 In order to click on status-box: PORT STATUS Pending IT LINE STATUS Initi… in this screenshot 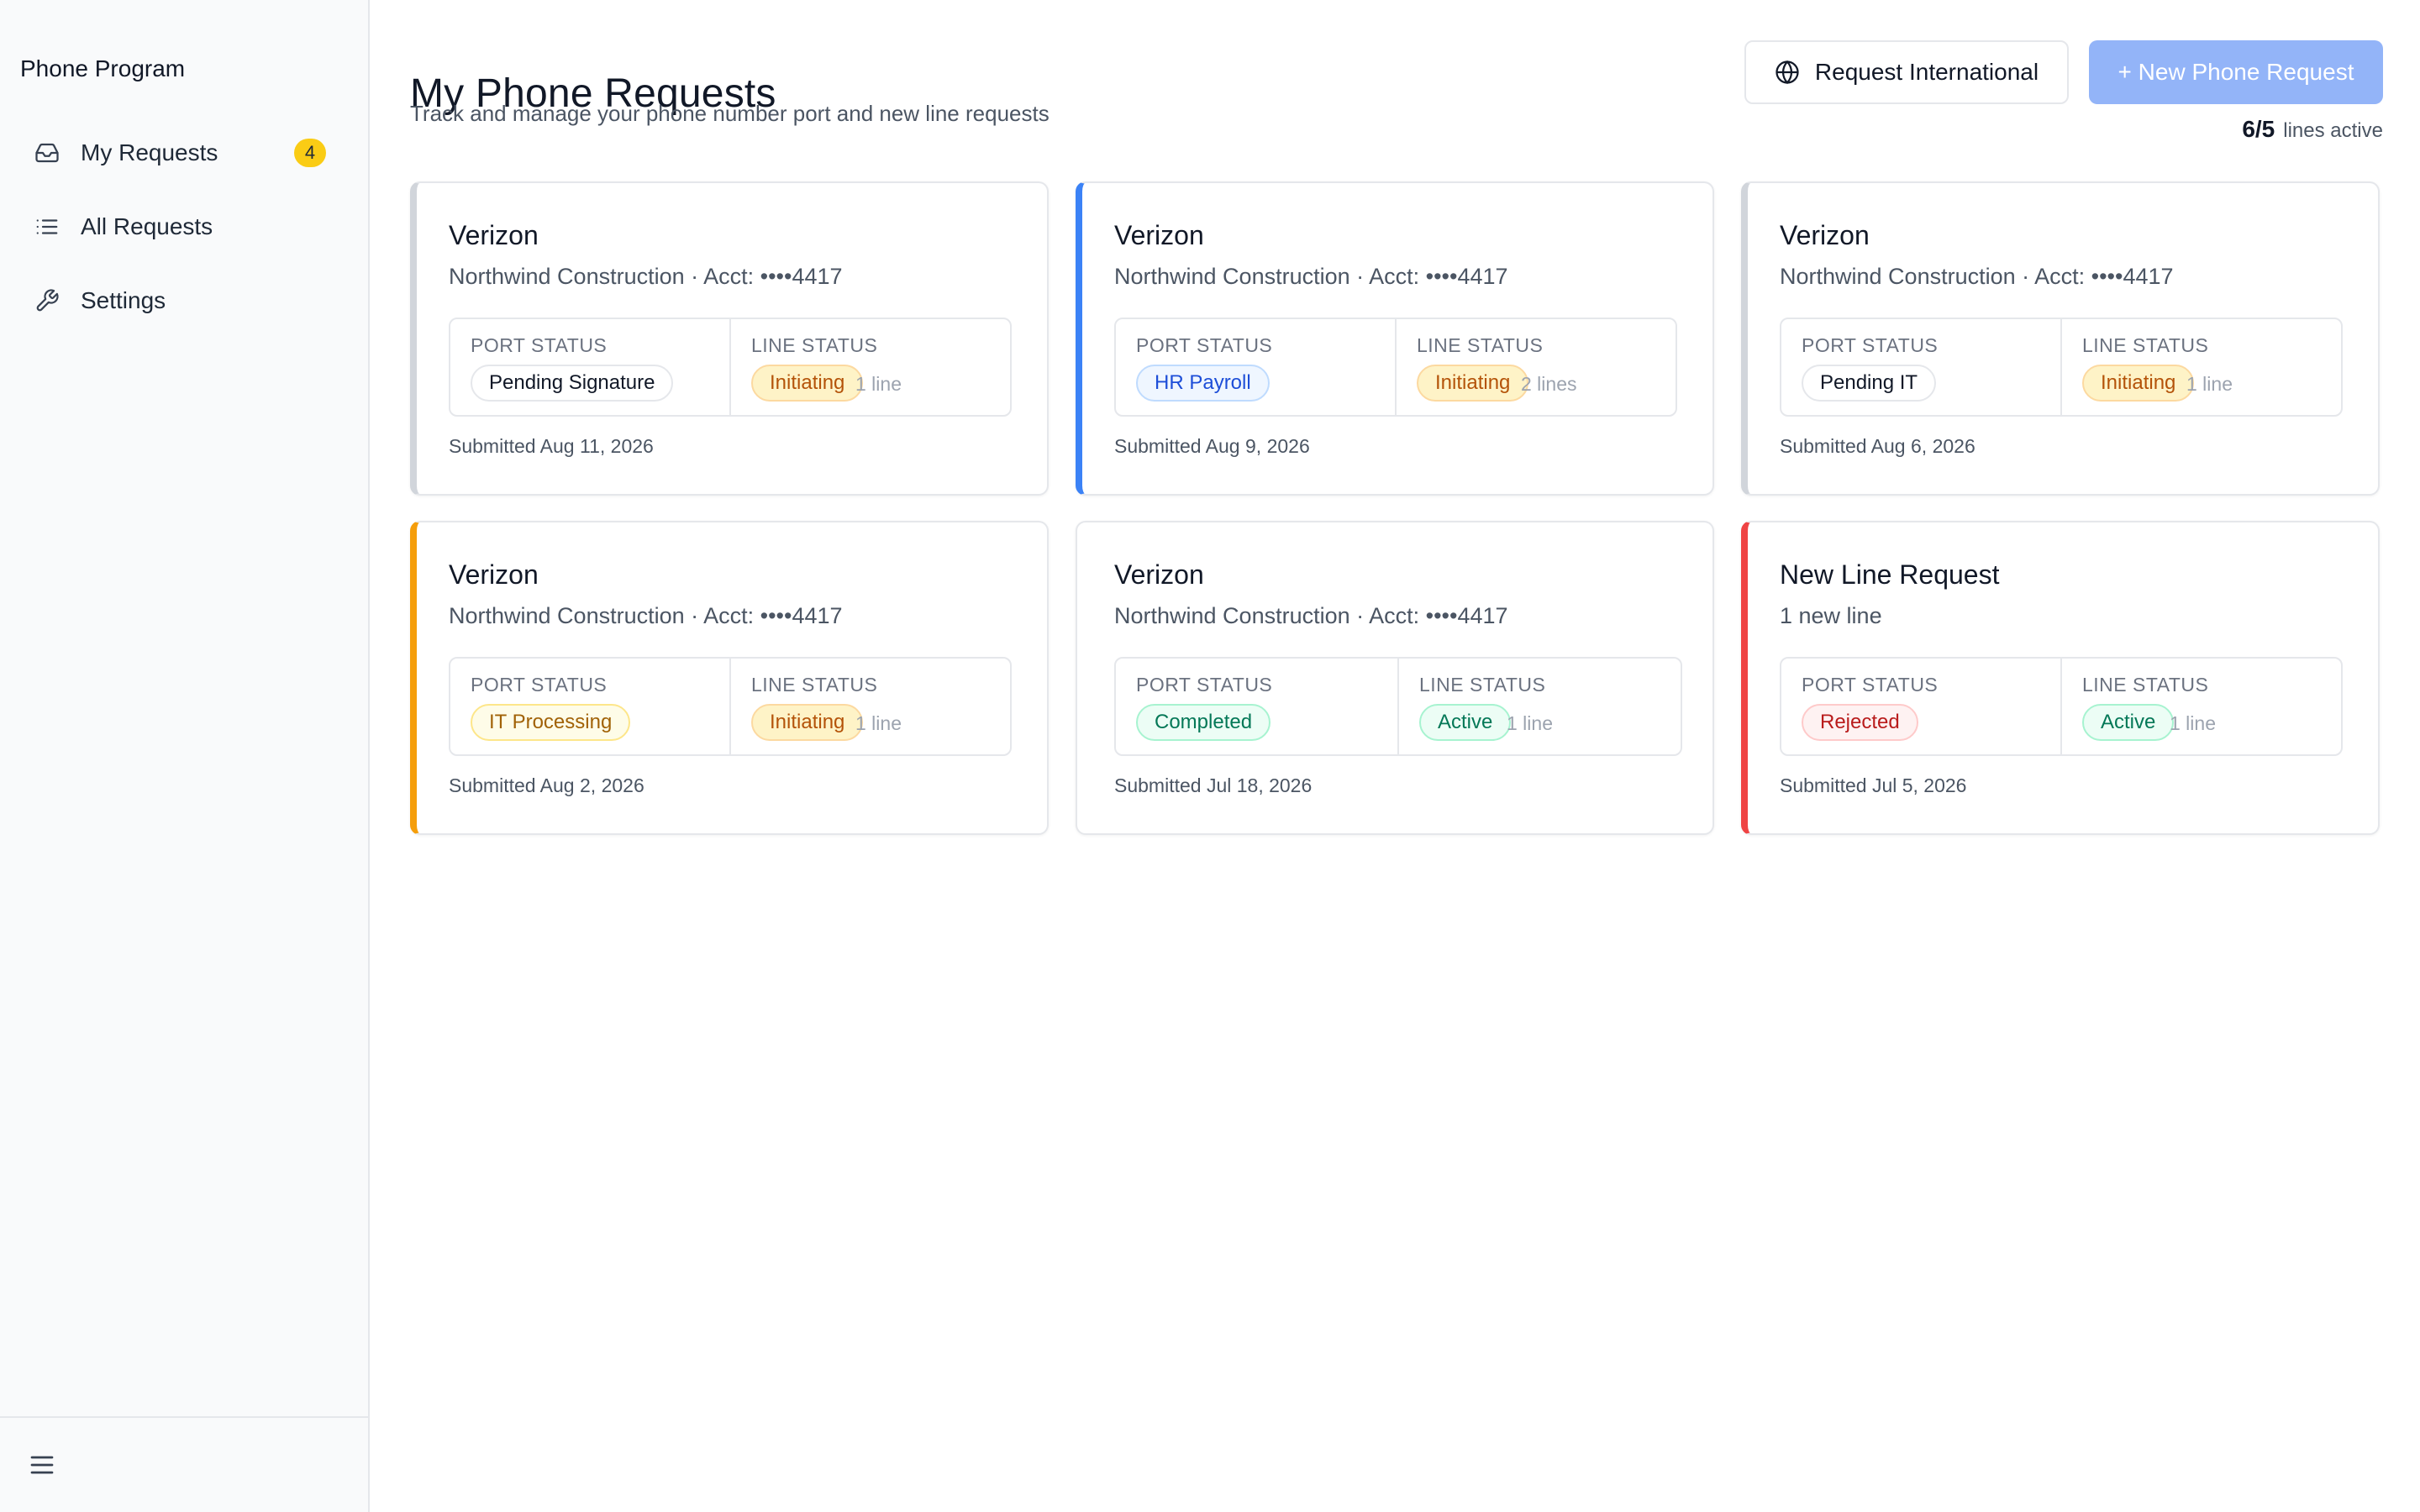, I will do `click(2061, 367)`.